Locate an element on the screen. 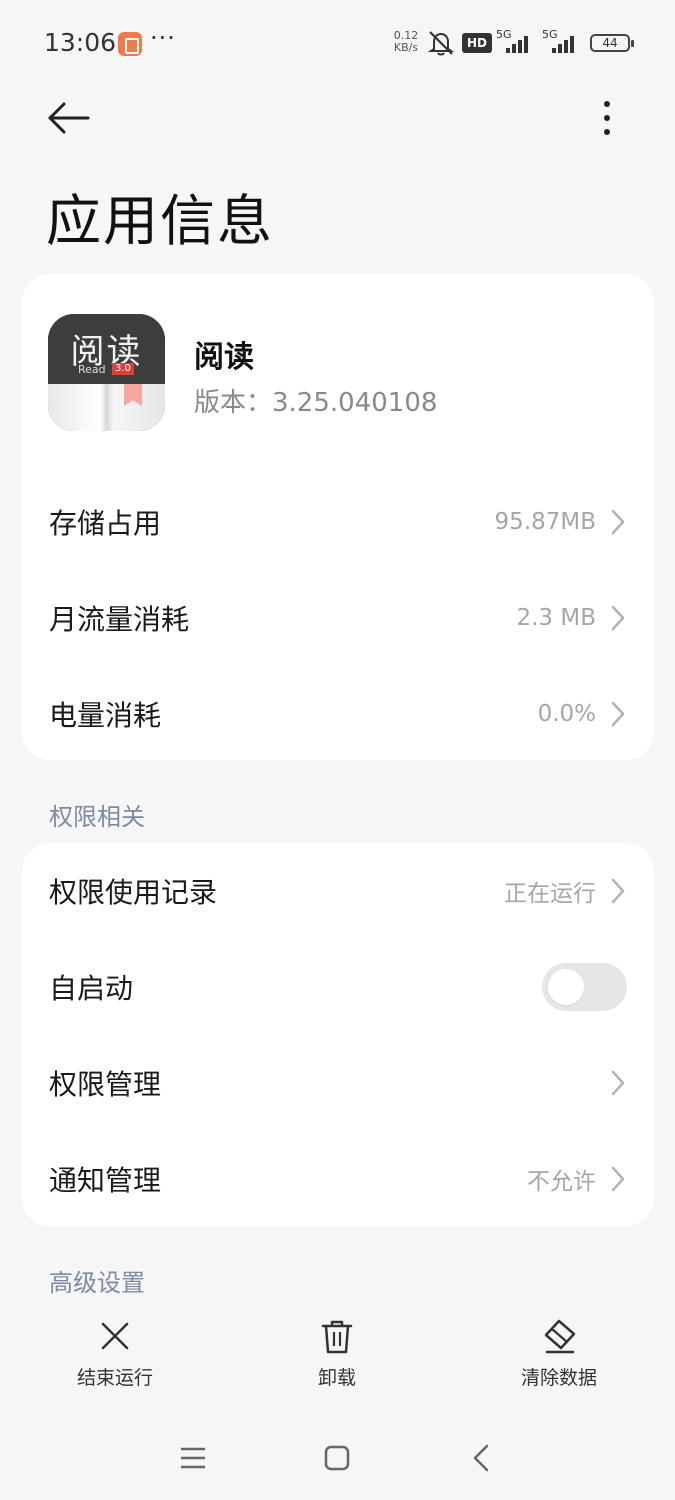 The image size is (675, 1500). force-stop-button: 结束运行 is located at coordinates (115, 1355).